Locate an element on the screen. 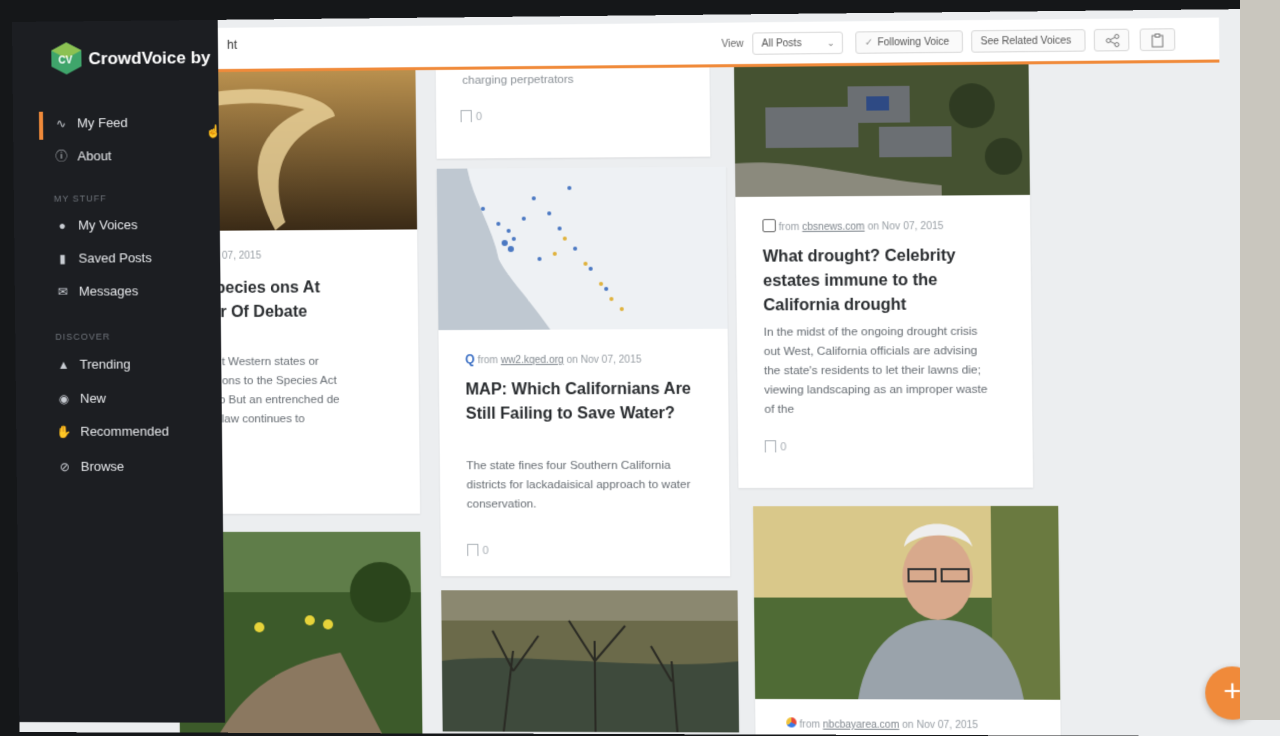 The height and width of the screenshot is (736, 1280). plus-icon: + is located at coordinates (1232, 691).